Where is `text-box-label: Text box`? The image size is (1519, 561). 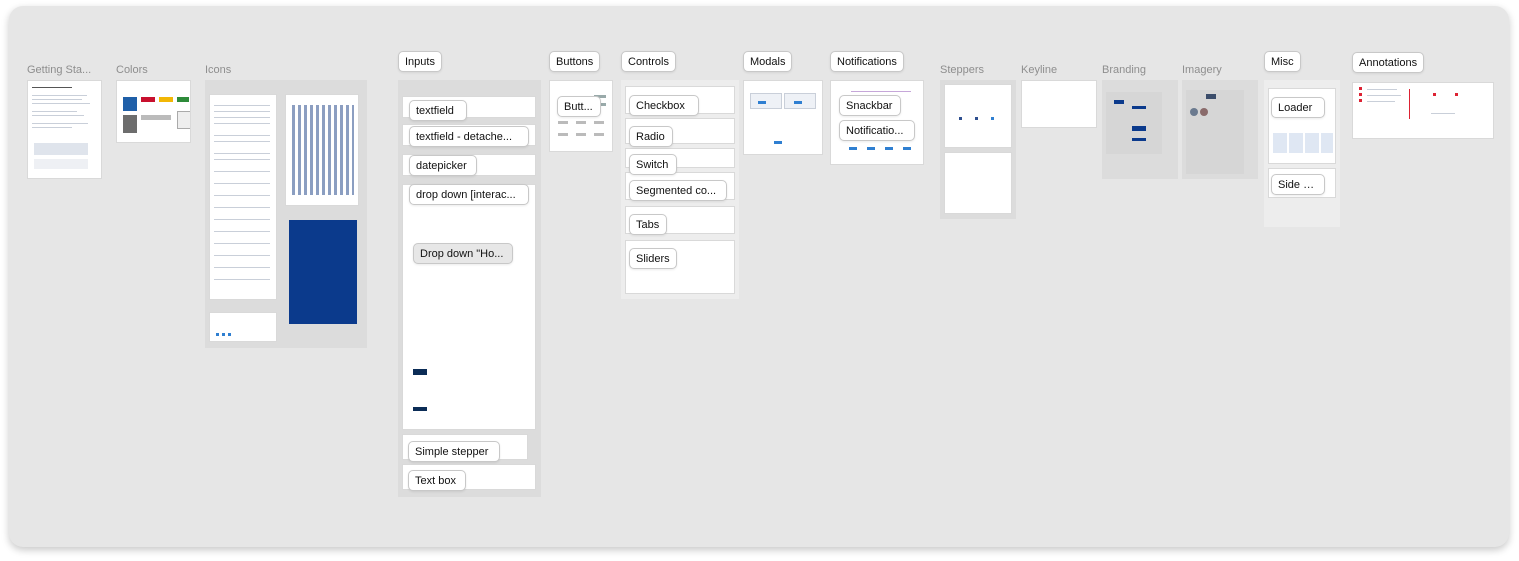 text-box-label: Text box is located at coordinates (437, 480).